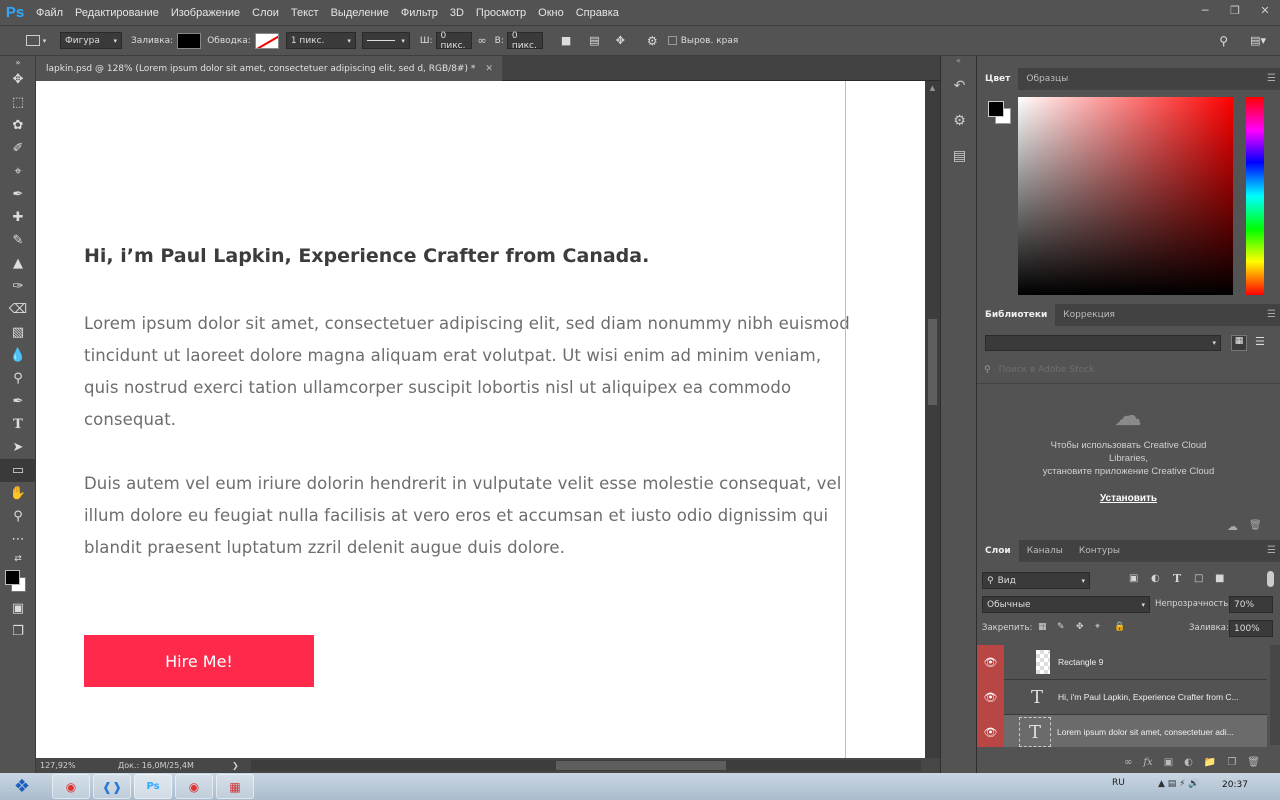  Describe the element at coordinates (18, 582) in the screenshot. I see `color-swatches` at that location.